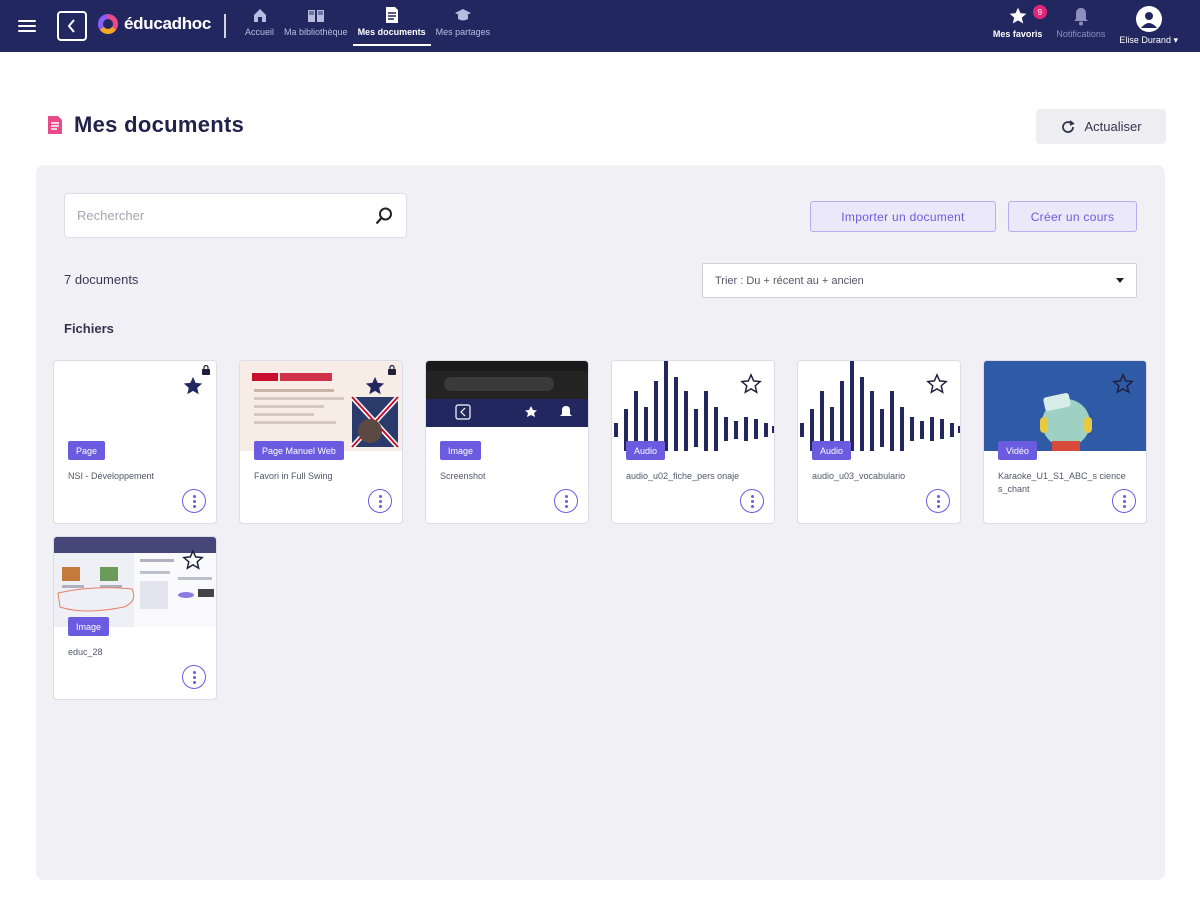 The image size is (1200, 900). I want to click on home-icon, so click(260, 15).